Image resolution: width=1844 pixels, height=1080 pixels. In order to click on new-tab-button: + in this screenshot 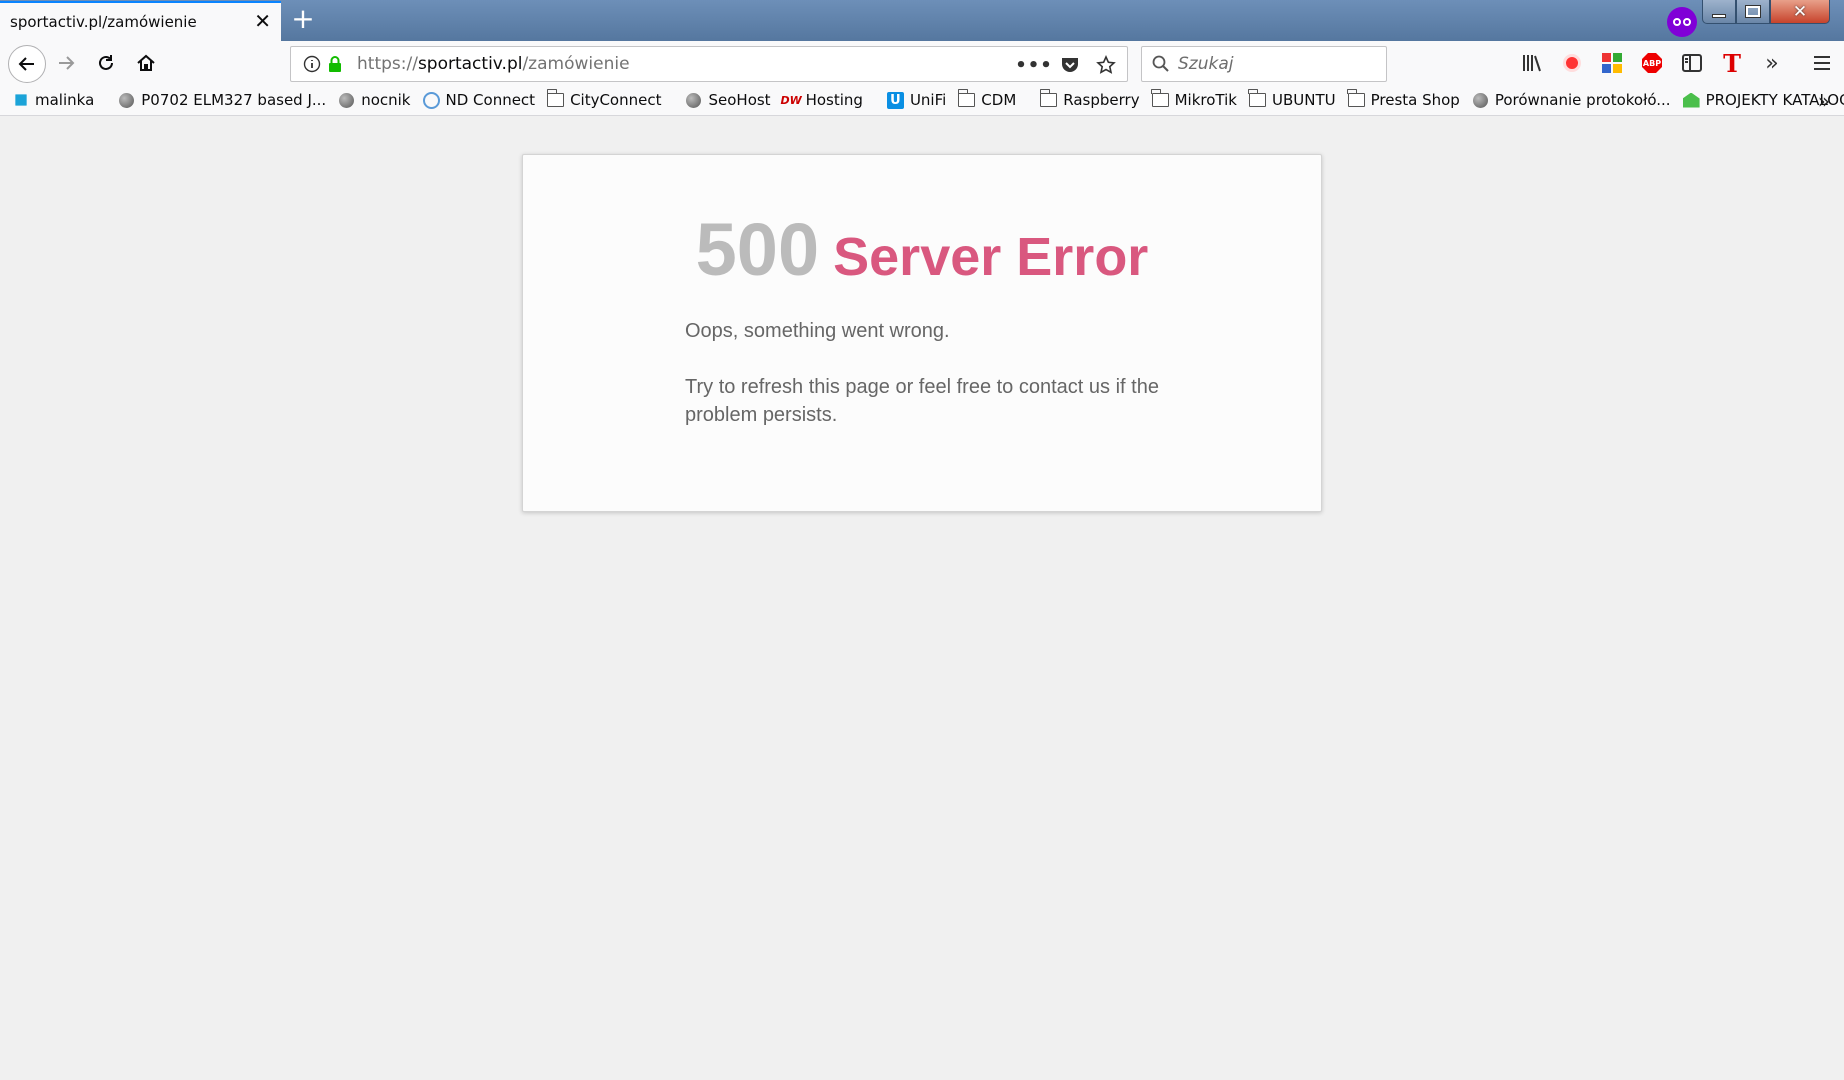, I will do `click(303, 20)`.